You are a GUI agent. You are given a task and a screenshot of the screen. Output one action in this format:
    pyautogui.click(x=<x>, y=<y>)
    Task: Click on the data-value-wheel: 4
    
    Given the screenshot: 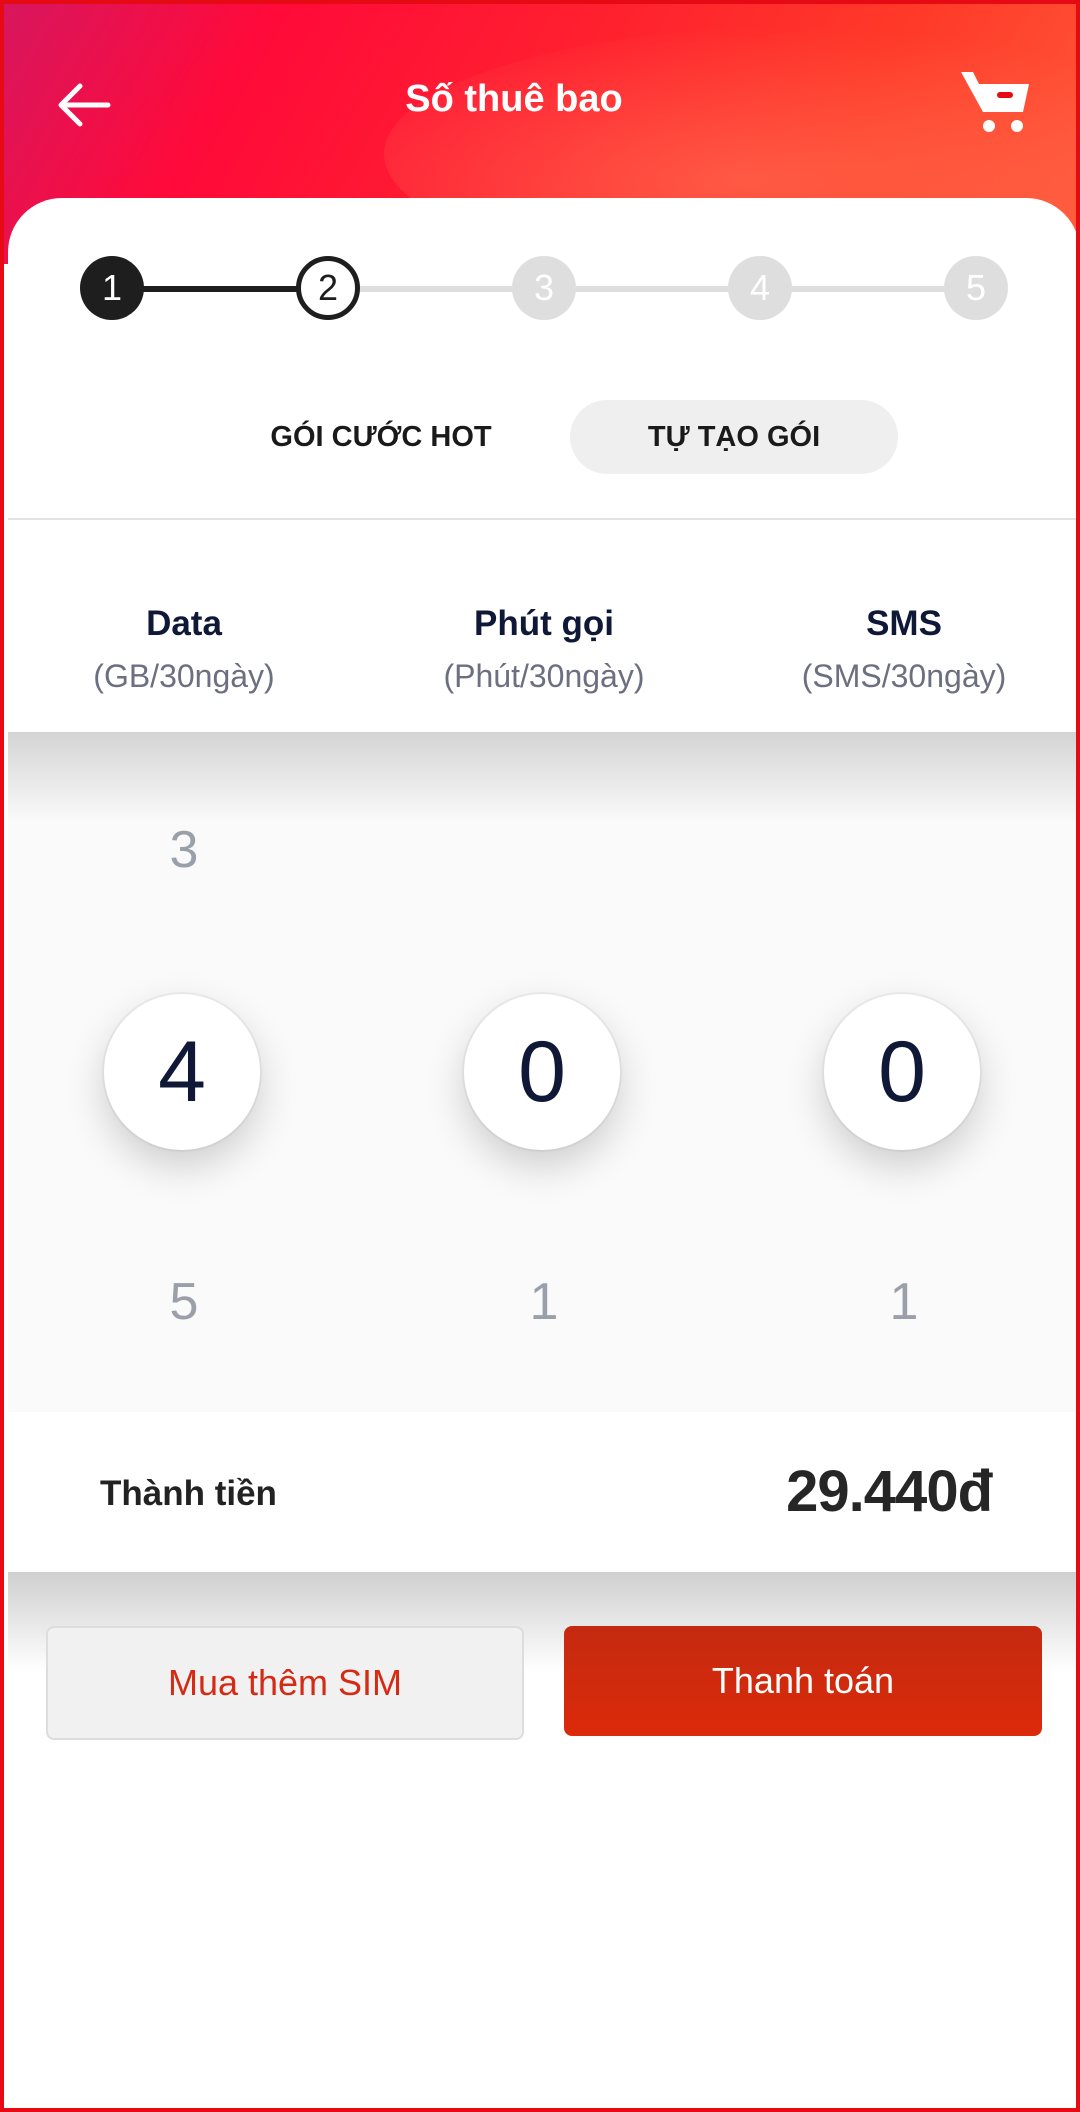 What is the action you would take?
    pyautogui.click(x=182, y=1072)
    